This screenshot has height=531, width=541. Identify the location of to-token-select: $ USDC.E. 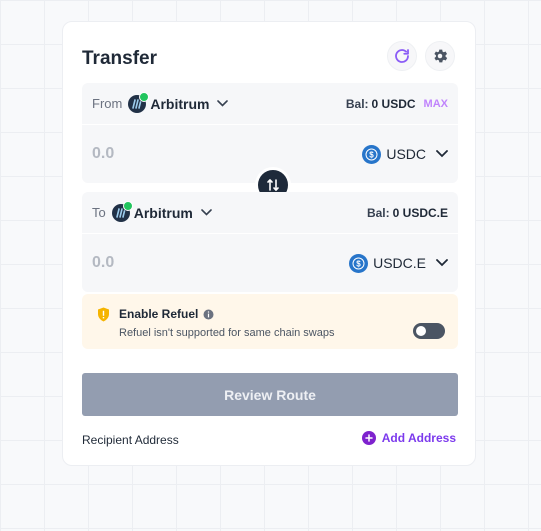
(398, 263).